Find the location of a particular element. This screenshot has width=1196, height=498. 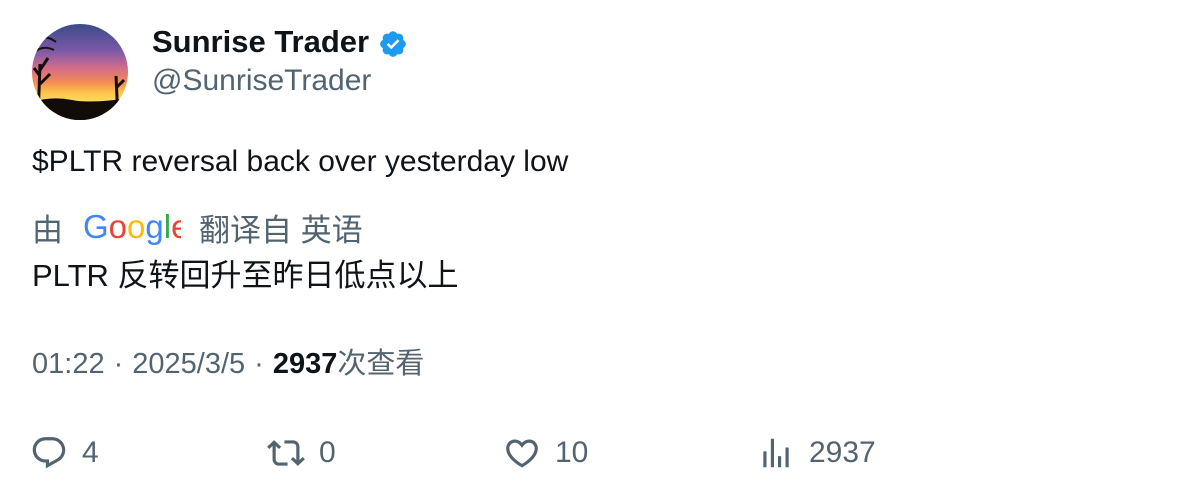

display-name: Sunrise Trader is located at coordinates (260, 42).